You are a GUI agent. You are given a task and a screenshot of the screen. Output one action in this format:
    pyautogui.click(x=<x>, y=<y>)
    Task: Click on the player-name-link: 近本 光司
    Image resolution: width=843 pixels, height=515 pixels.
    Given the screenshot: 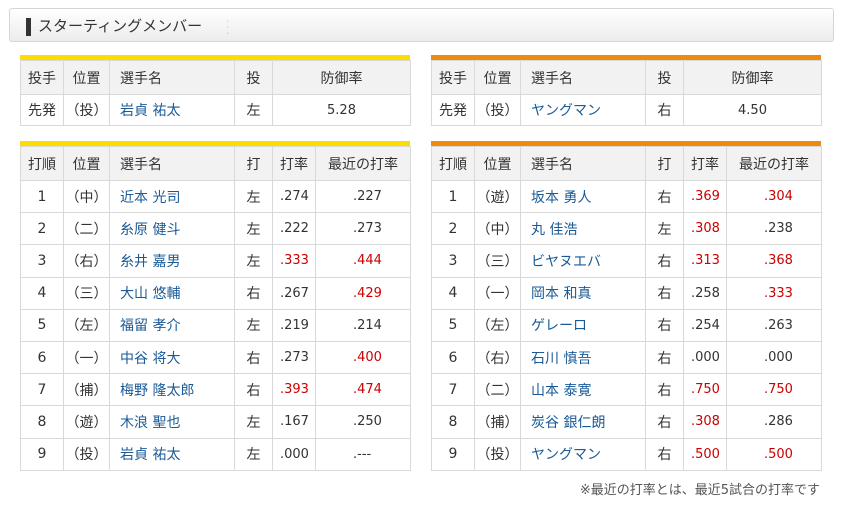 What is the action you would take?
    pyautogui.click(x=172, y=196)
    